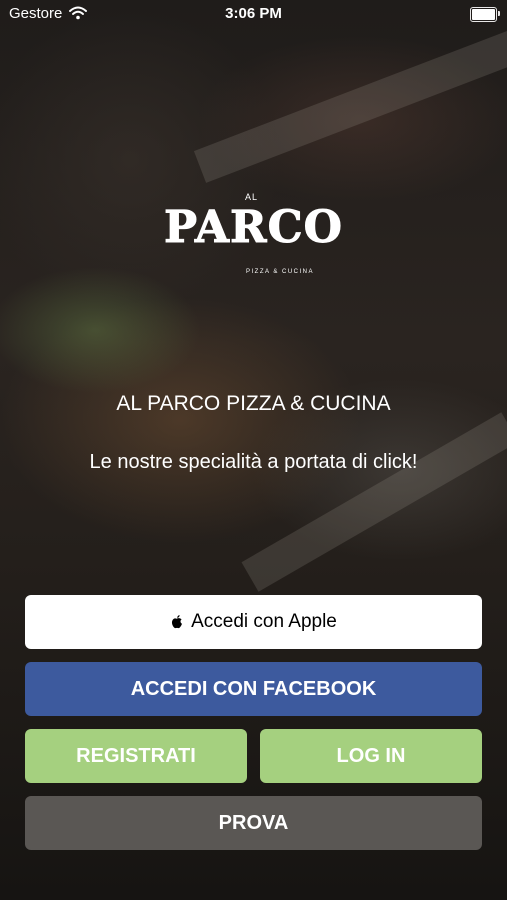  What do you see at coordinates (136, 756) in the screenshot?
I see `register-button: REGISTRATI` at bounding box center [136, 756].